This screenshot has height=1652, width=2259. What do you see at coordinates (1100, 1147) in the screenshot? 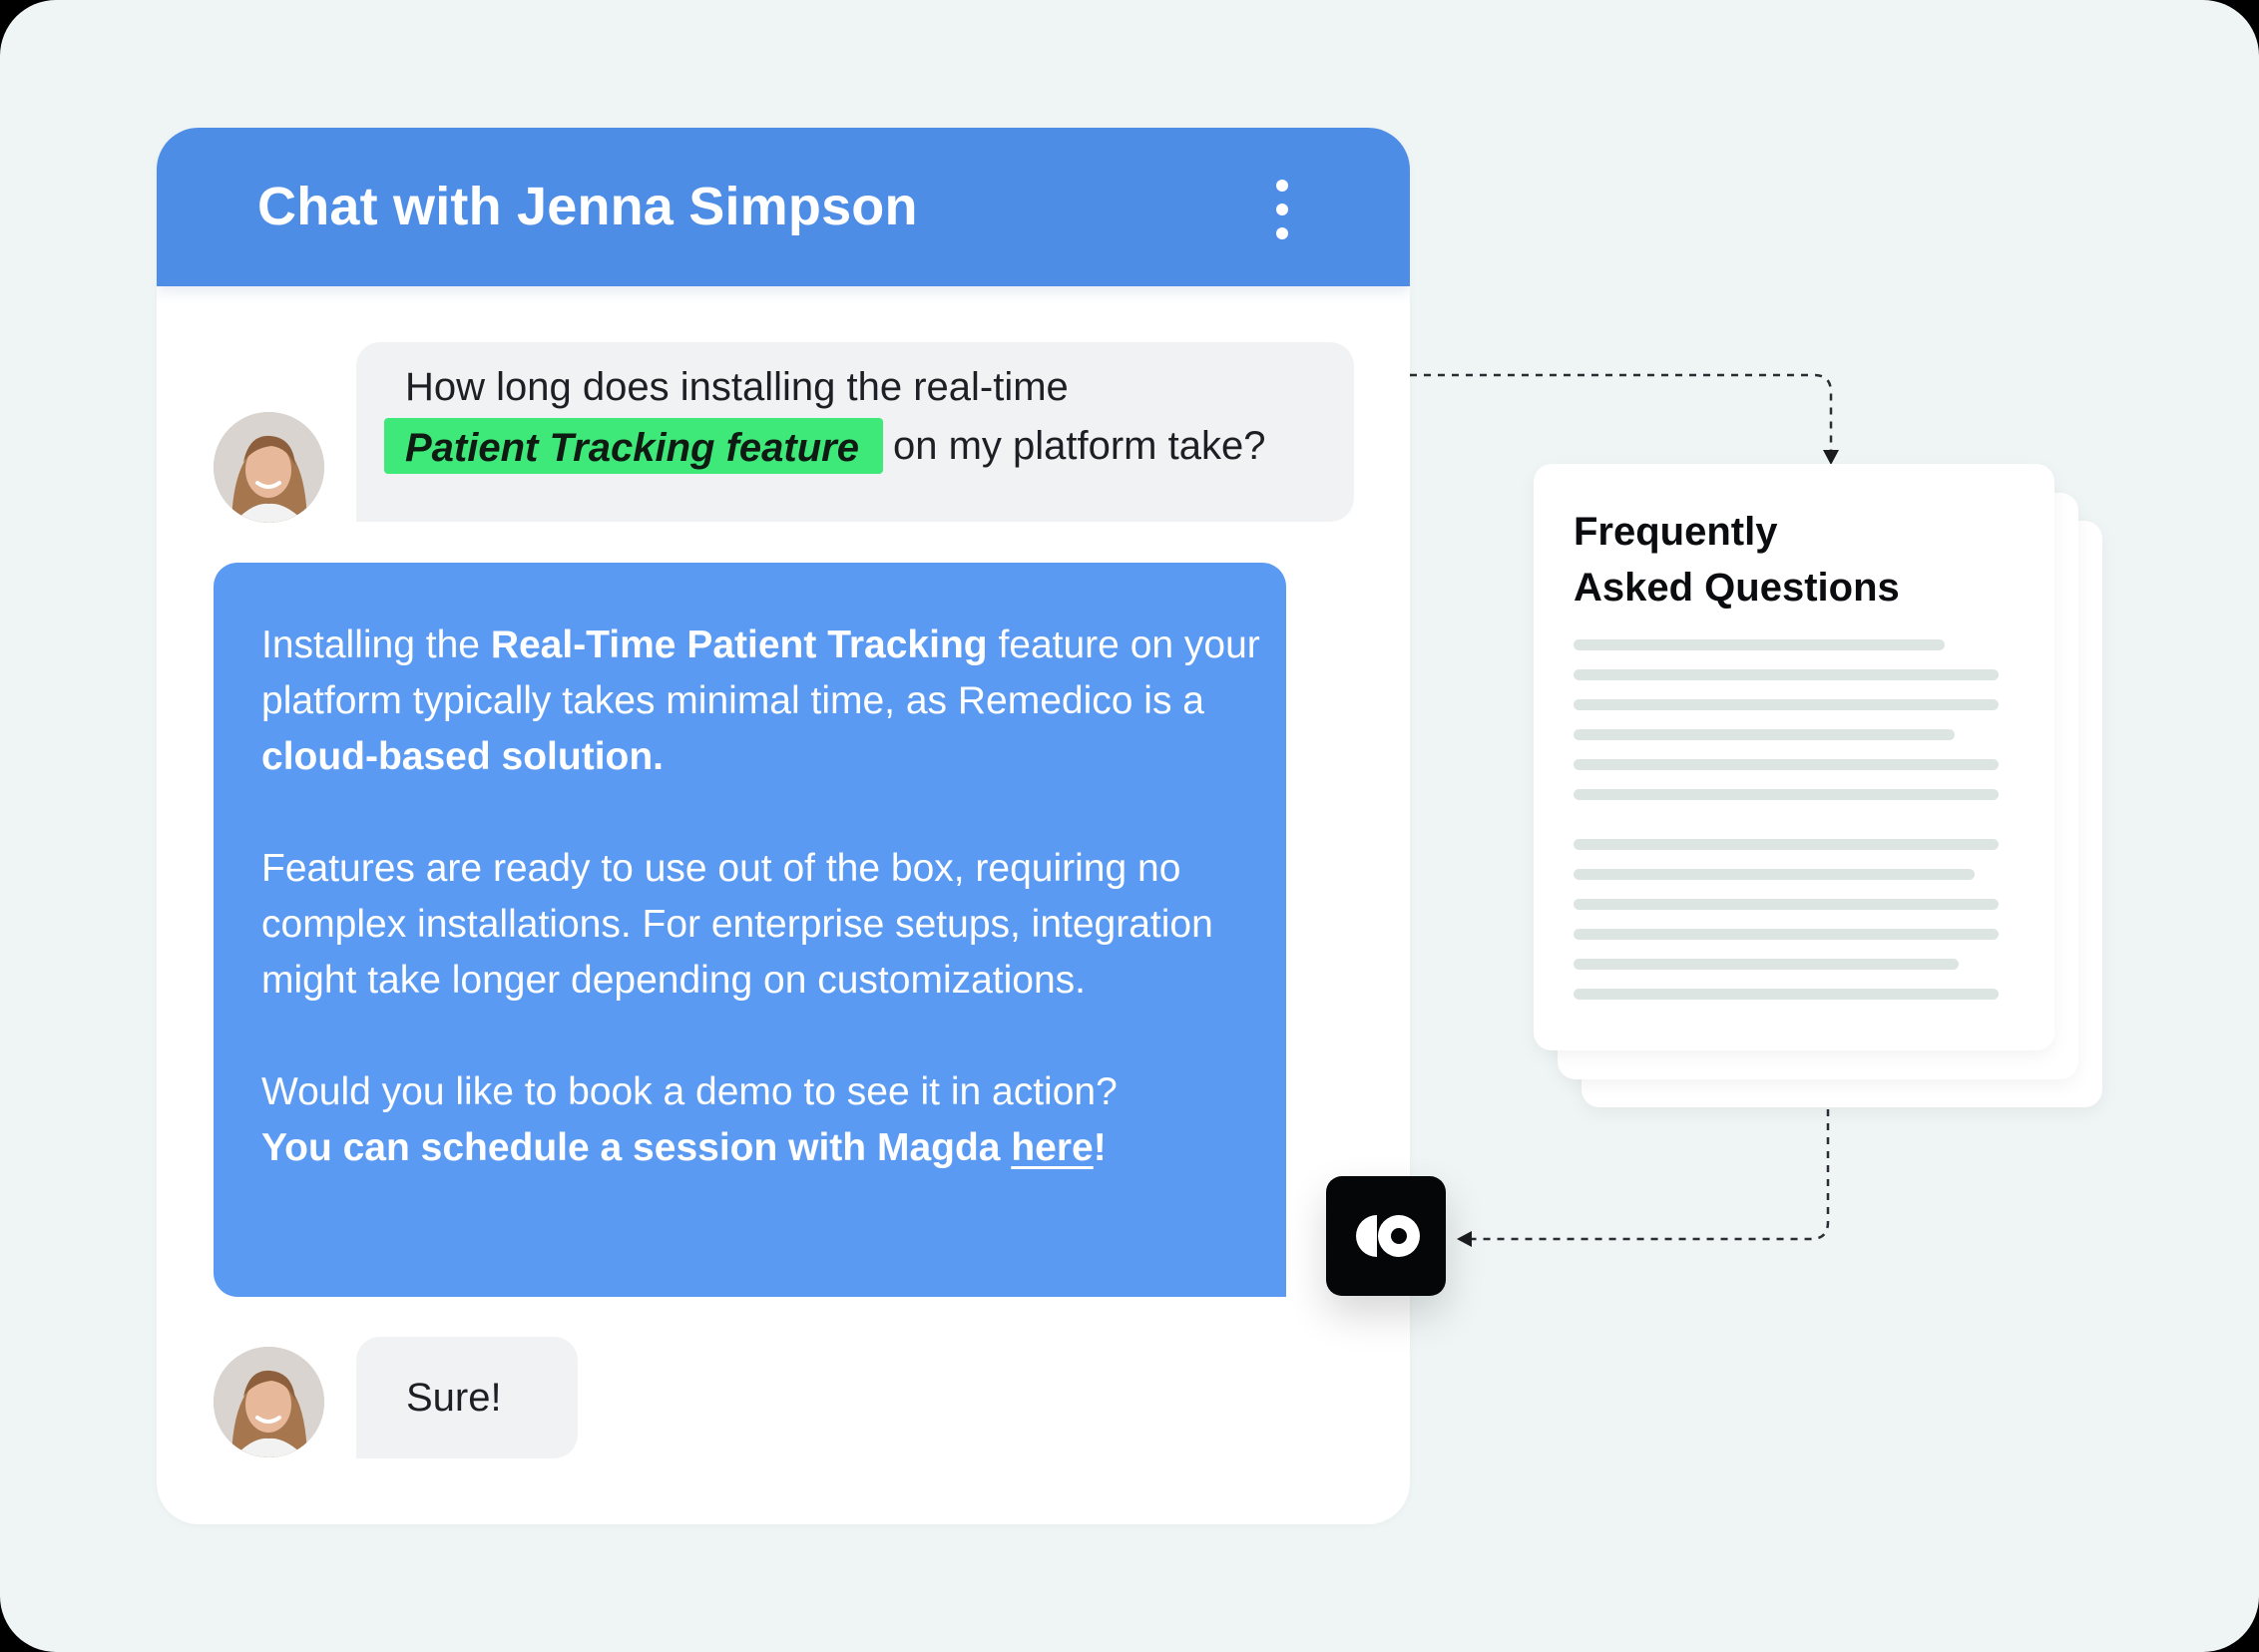
I see `reply-bold-text: !` at bounding box center [1100, 1147].